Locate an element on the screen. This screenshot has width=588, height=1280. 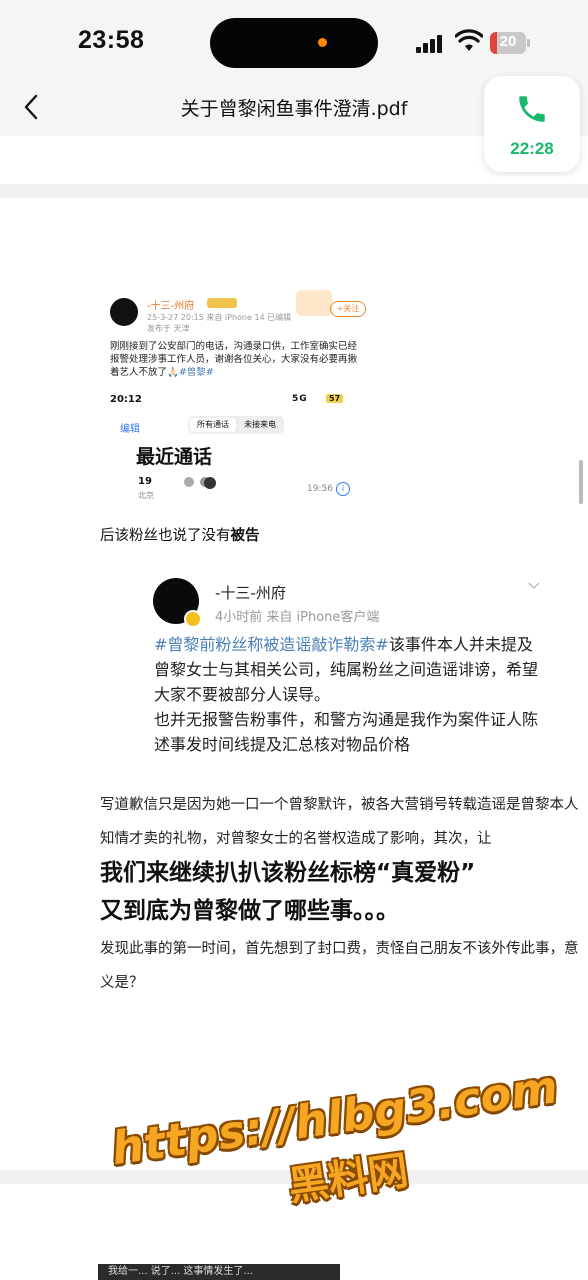
battery-cap is located at coordinates (528, 43).